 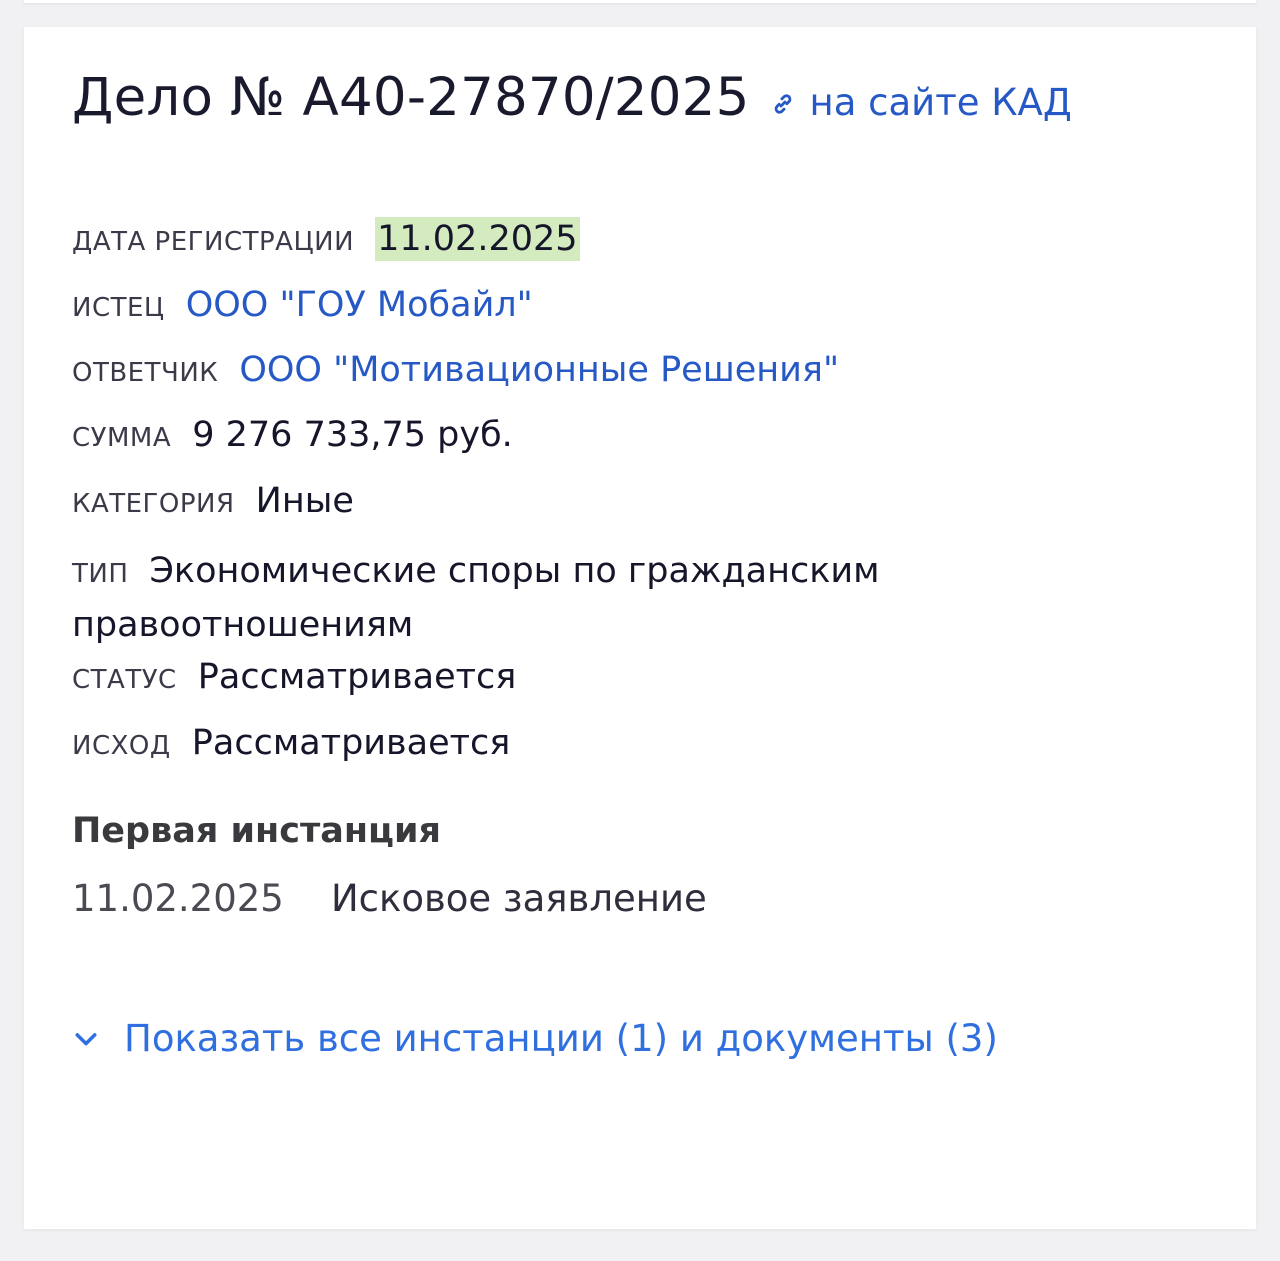 What do you see at coordinates (357, 677) in the screenshot?
I see `status-value: Рассматривается` at bounding box center [357, 677].